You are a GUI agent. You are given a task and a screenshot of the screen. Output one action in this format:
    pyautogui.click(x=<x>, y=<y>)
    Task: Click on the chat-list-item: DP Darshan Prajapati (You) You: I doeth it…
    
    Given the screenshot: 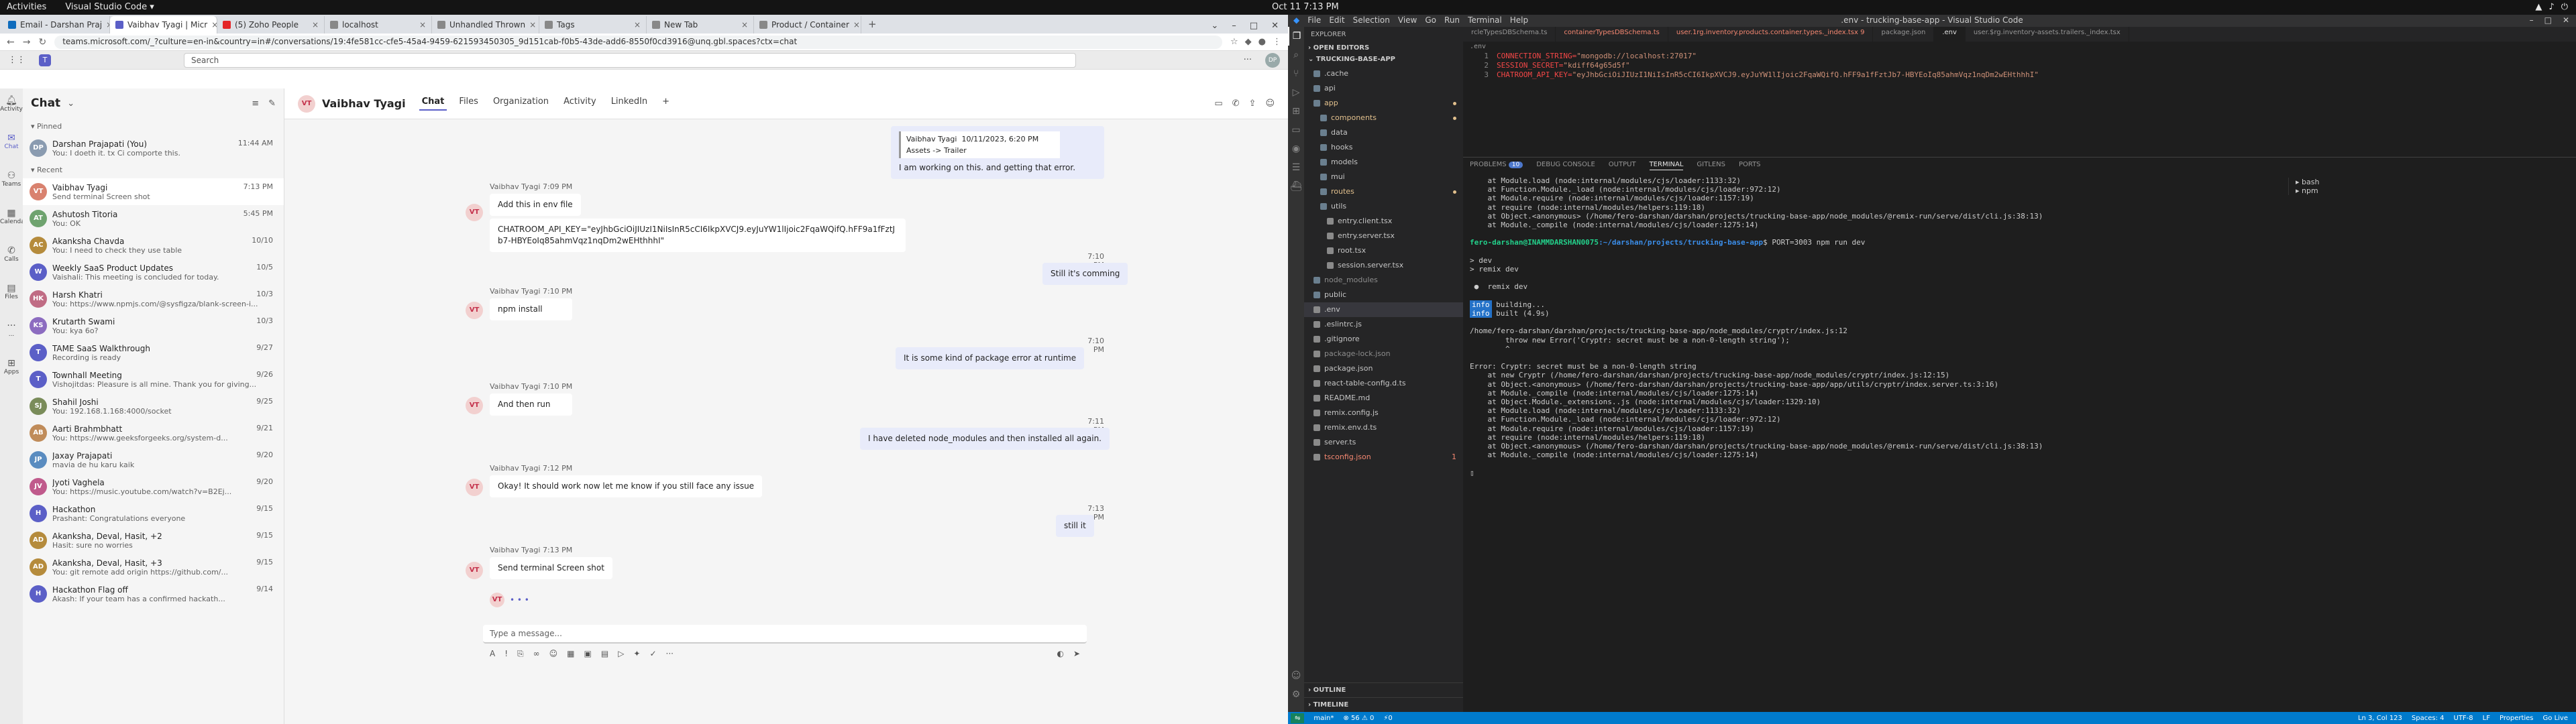 What is the action you would take?
    pyautogui.click(x=153, y=148)
    